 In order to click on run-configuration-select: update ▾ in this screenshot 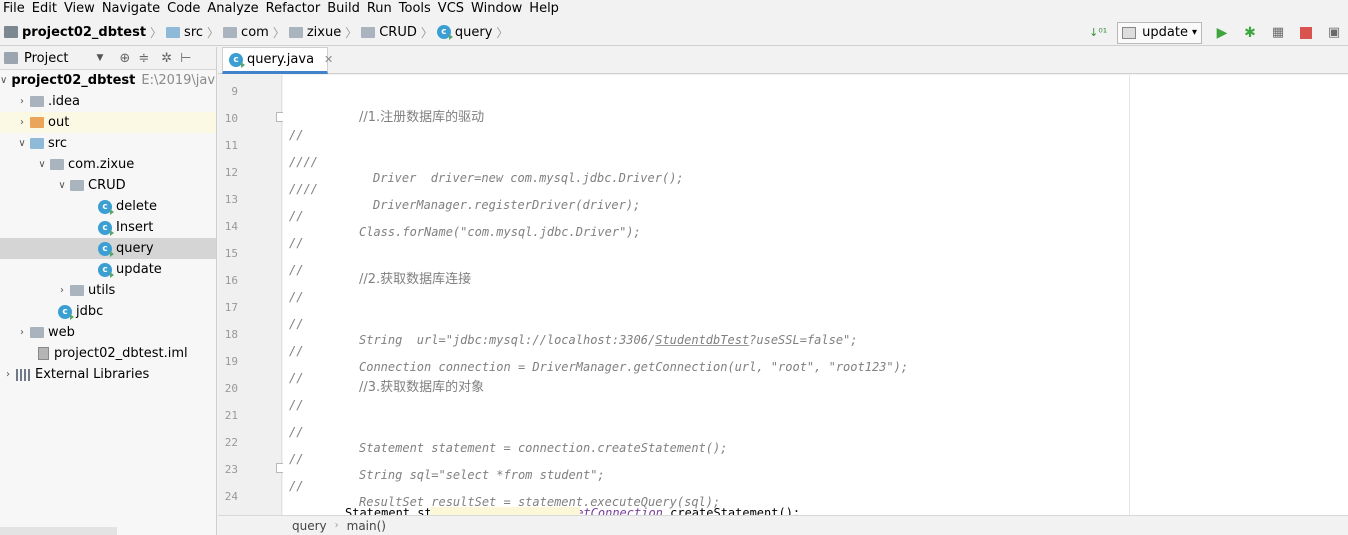, I will do `click(1159, 32)`.